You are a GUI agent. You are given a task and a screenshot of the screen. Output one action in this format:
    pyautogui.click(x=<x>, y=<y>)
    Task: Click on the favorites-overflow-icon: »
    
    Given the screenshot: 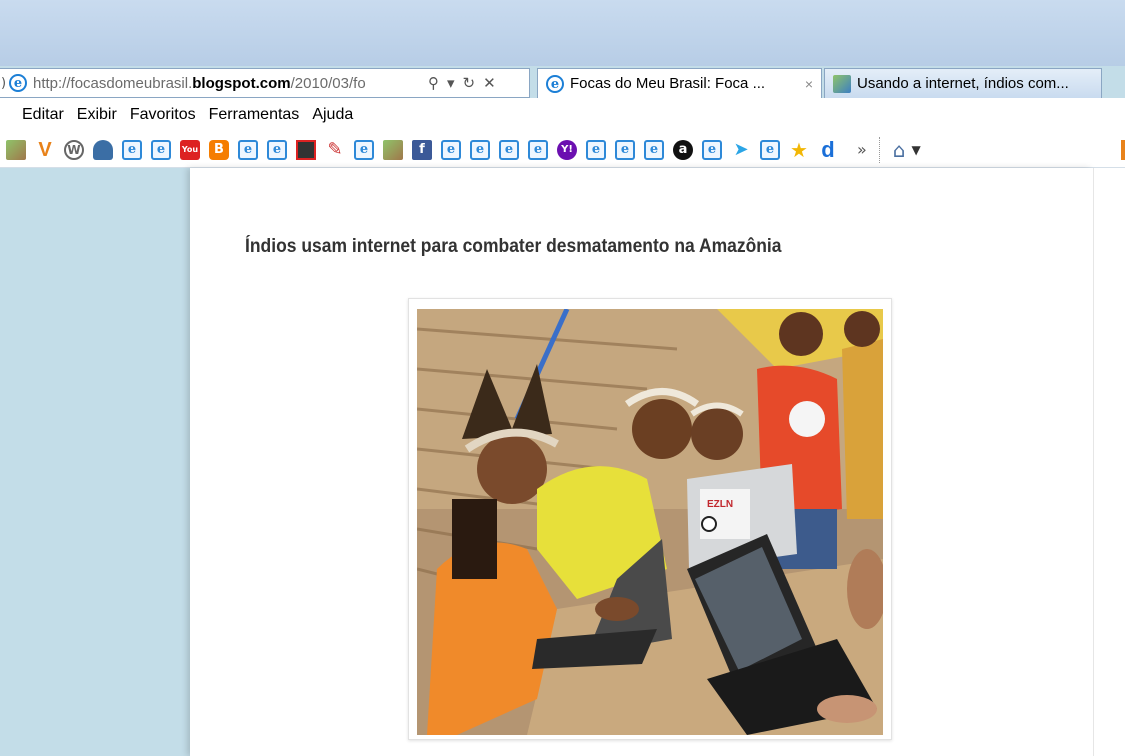 What is the action you would take?
    pyautogui.click(x=862, y=149)
    